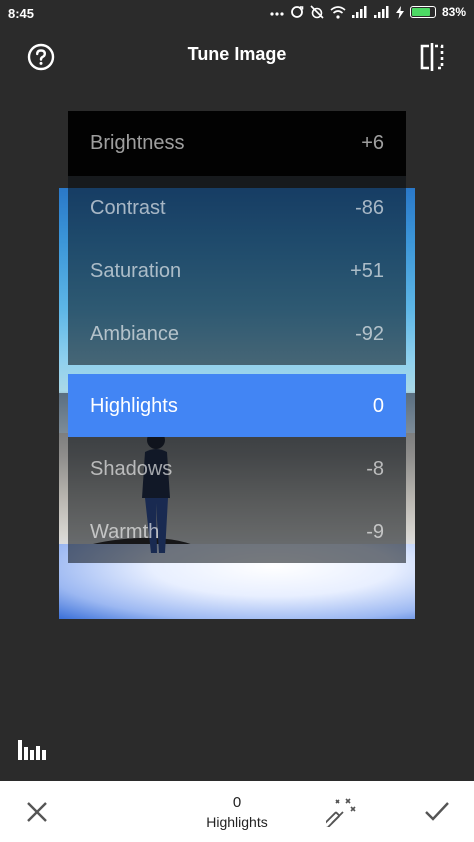 Image resolution: width=474 pixels, height=842 pixels. What do you see at coordinates (372, 143) in the screenshot?
I see `menu-item-value: +6` at bounding box center [372, 143].